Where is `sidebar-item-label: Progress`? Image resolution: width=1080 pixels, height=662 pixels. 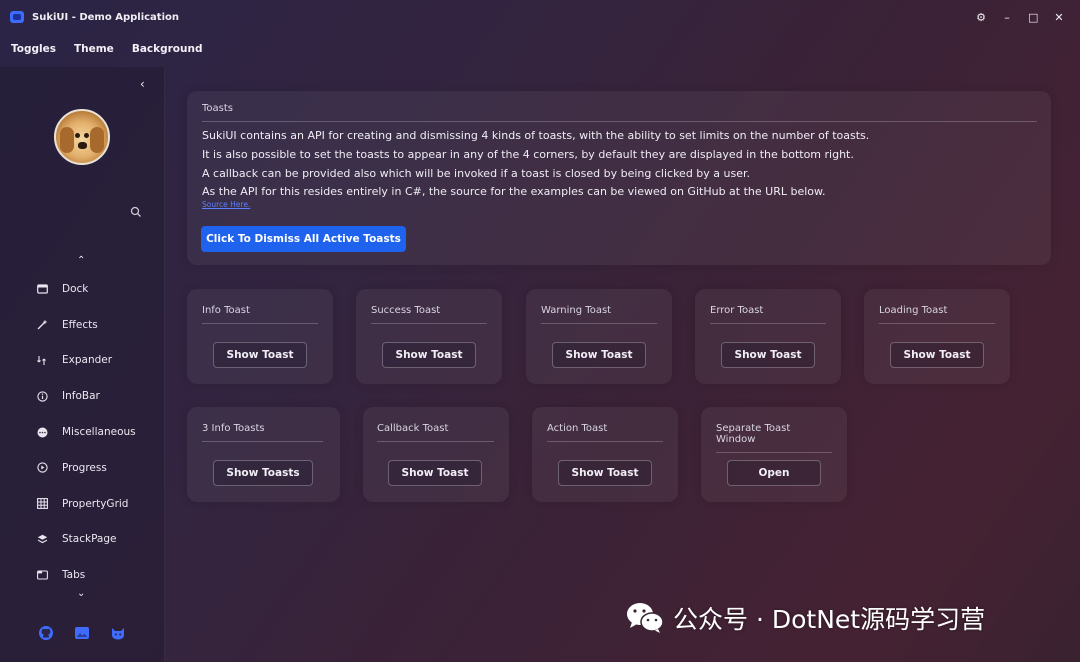
sidebar-item-label: Progress is located at coordinates (84, 467).